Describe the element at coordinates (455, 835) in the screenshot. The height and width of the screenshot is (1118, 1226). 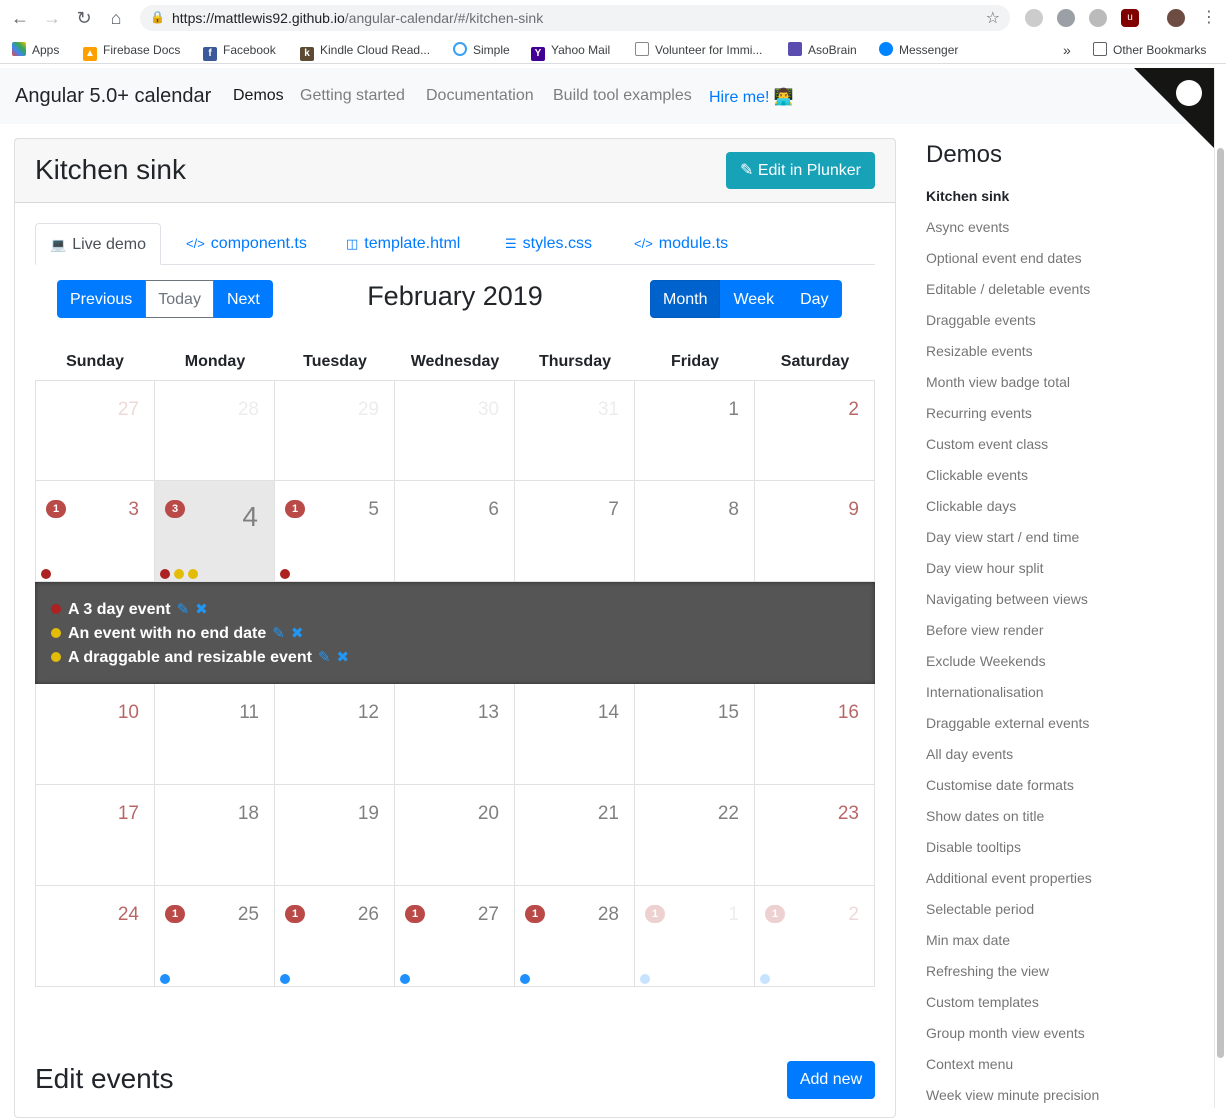
I see `day-cell: 20` at that location.